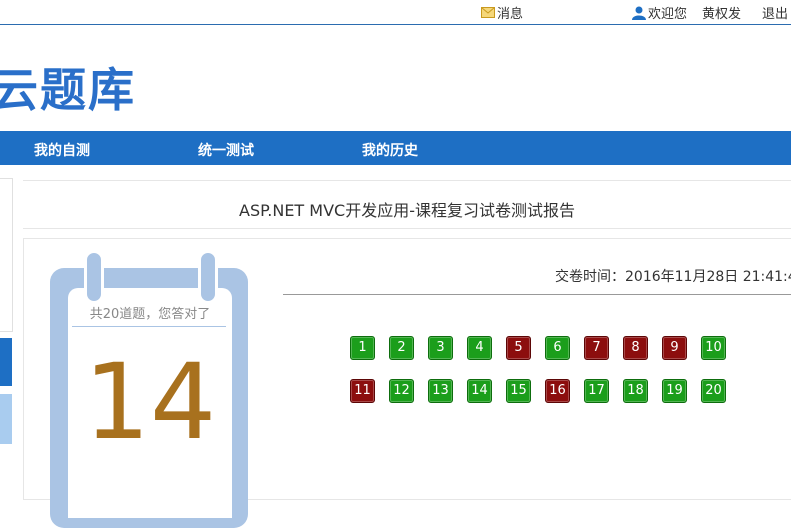 This screenshot has width=791, height=528. Describe the element at coordinates (557, 391) in the screenshot. I see `question-16-button: 16` at that location.